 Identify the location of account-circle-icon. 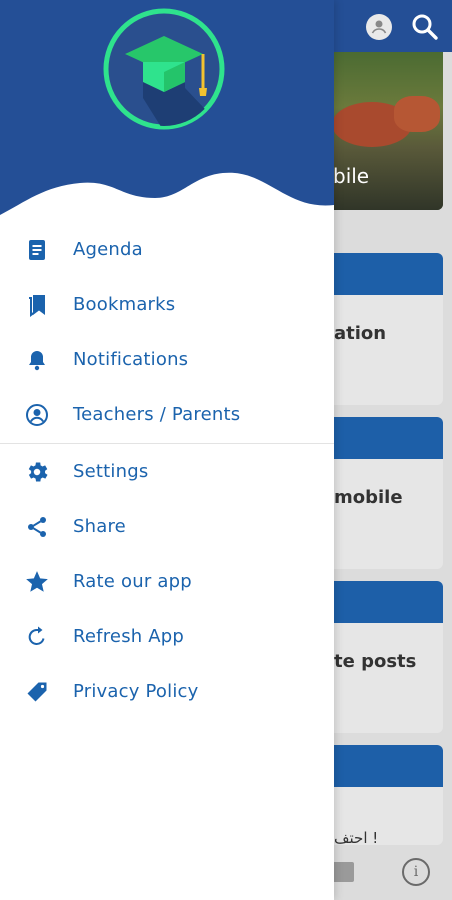
(37, 415).